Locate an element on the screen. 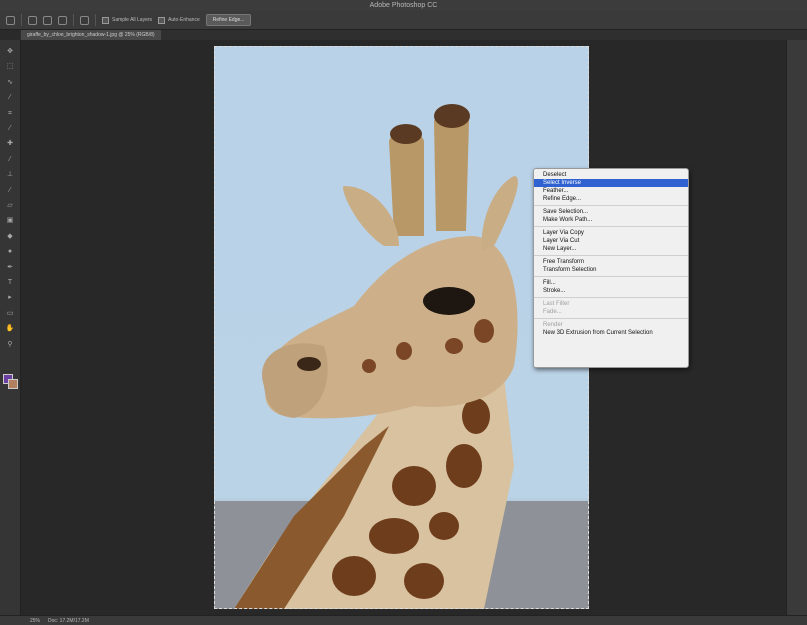 The width and height of the screenshot is (807, 625). menu-item-last-filter: Last Filter is located at coordinates (556, 304).